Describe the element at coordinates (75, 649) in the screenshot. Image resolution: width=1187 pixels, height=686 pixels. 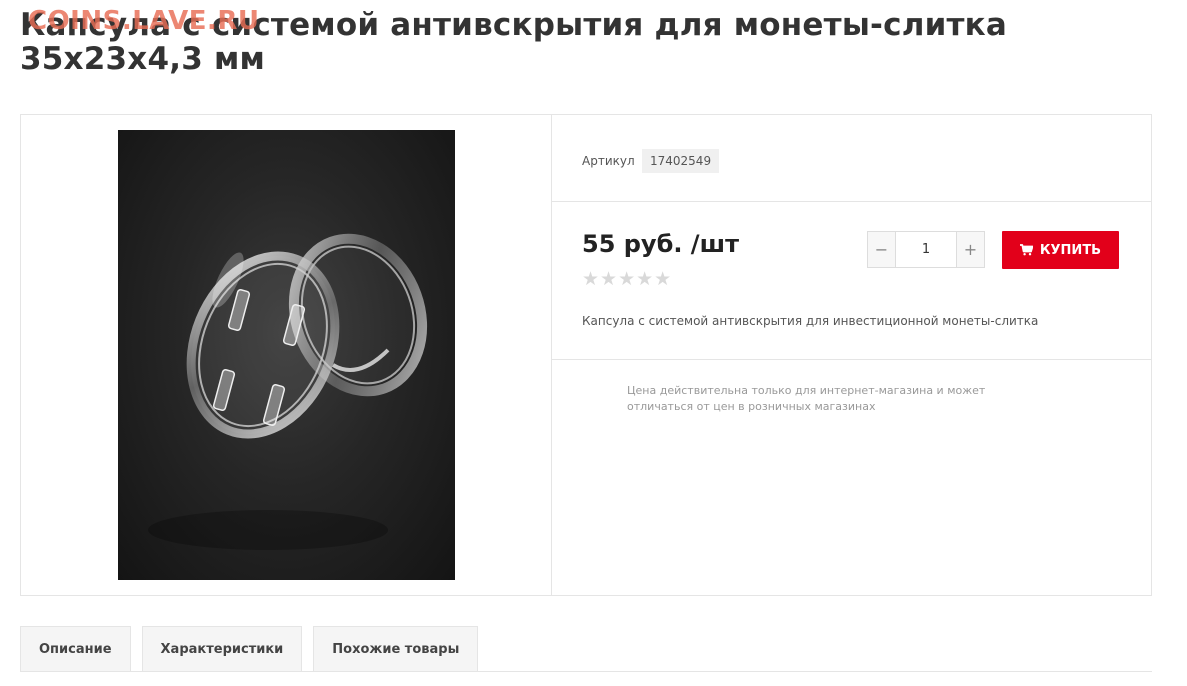
I see `tab-description: Описание` at that location.